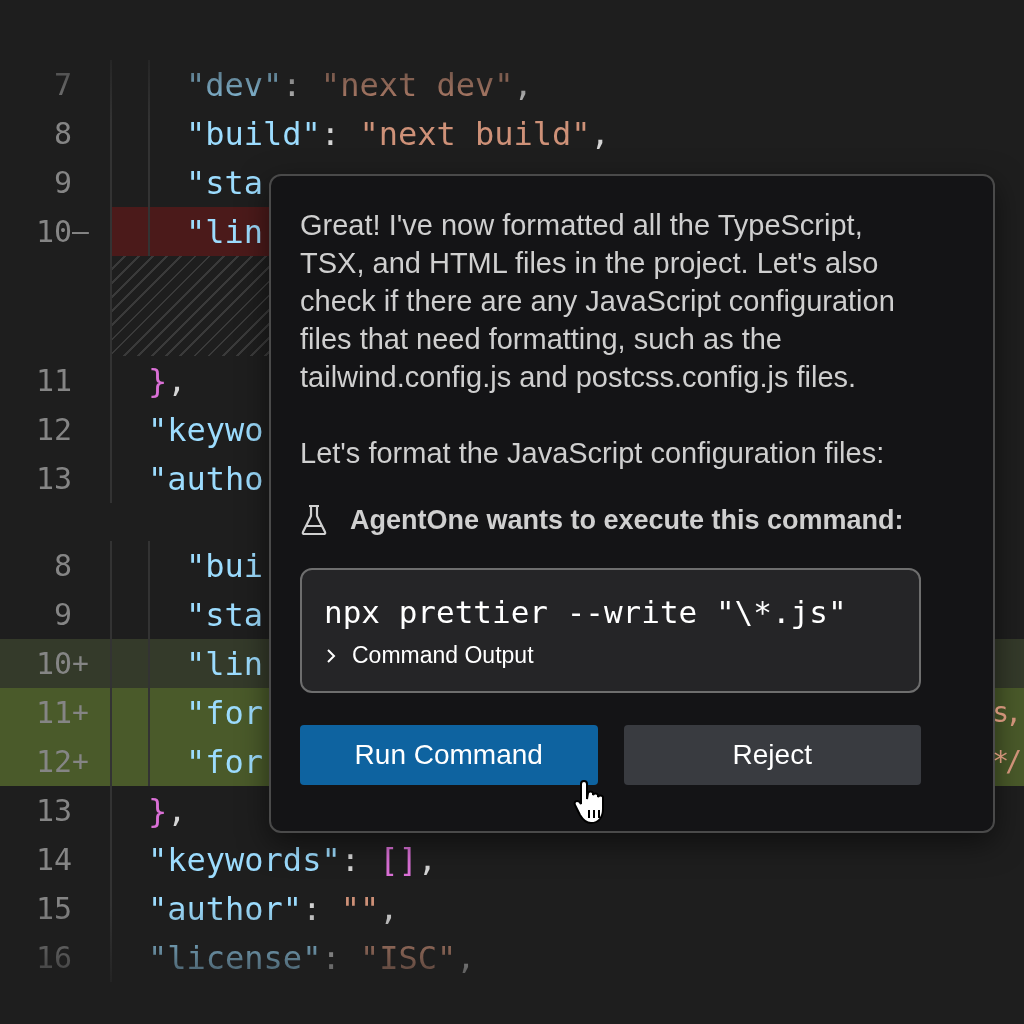  What do you see at coordinates (331, 655) in the screenshot?
I see `chevron-right-icon` at bounding box center [331, 655].